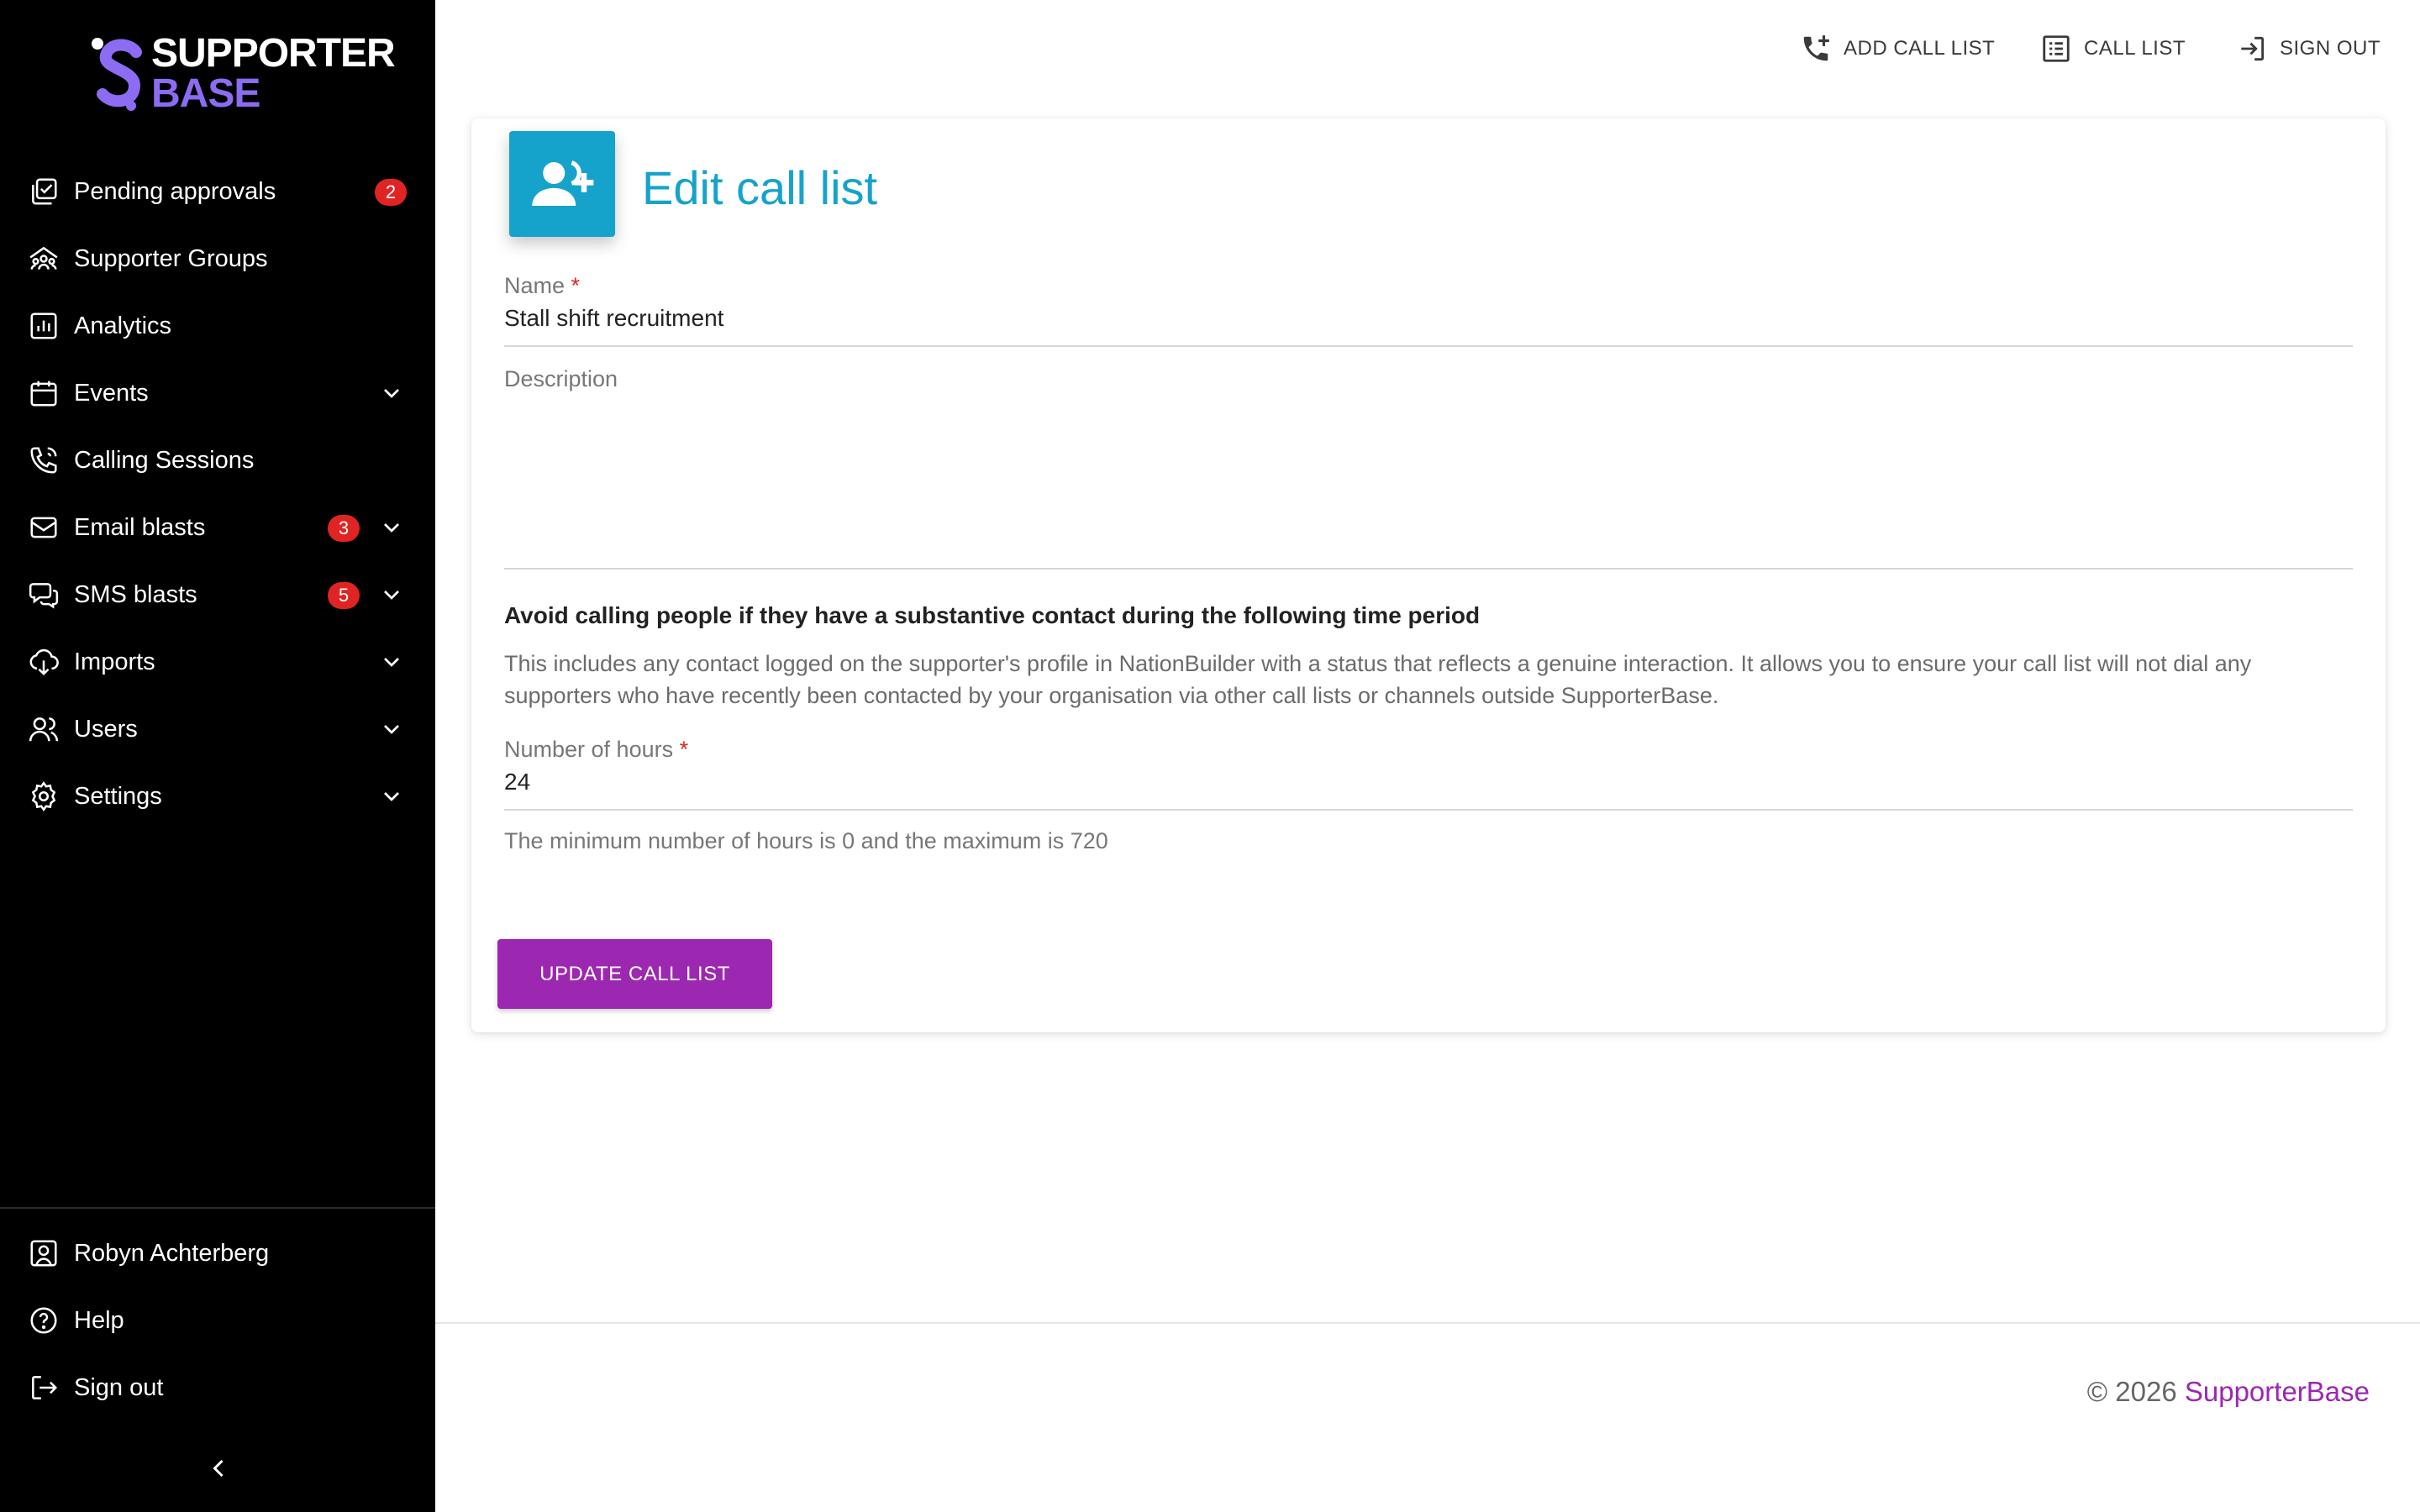 Image resolution: width=2420 pixels, height=1512 pixels. Describe the element at coordinates (344, 595) in the screenshot. I see `sms-blasts-badge: 5` at that location.